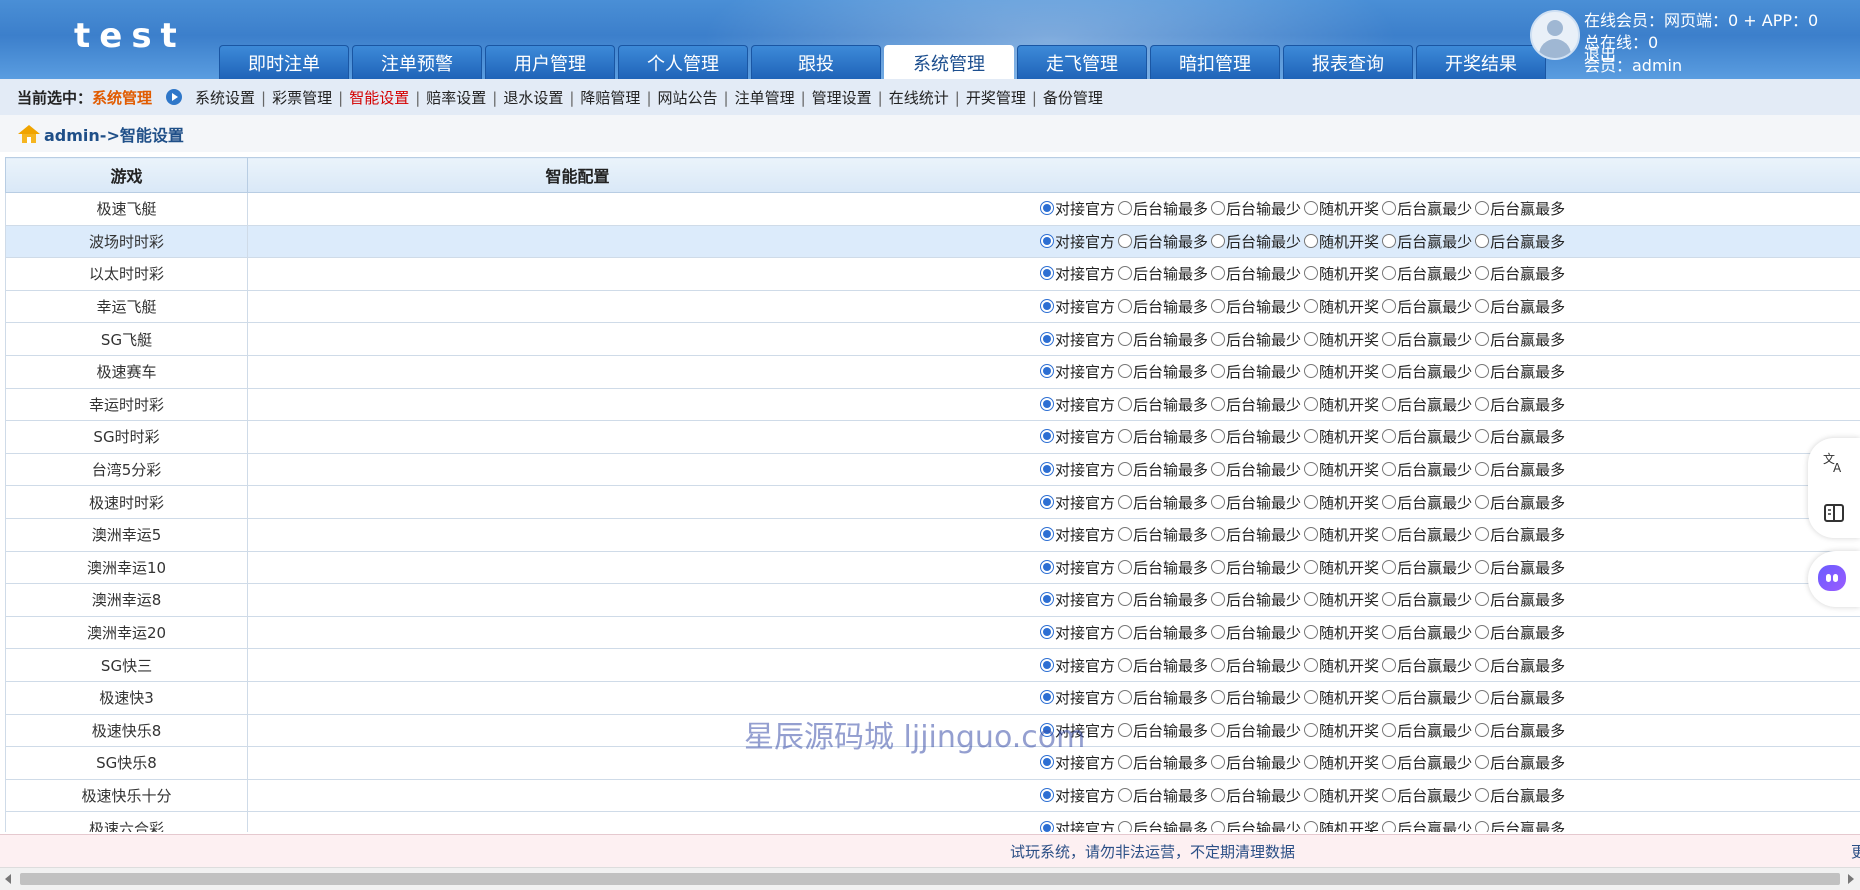  What do you see at coordinates (550, 62) in the screenshot?
I see `tab-user-management: 用户管理` at bounding box center [550, 62].